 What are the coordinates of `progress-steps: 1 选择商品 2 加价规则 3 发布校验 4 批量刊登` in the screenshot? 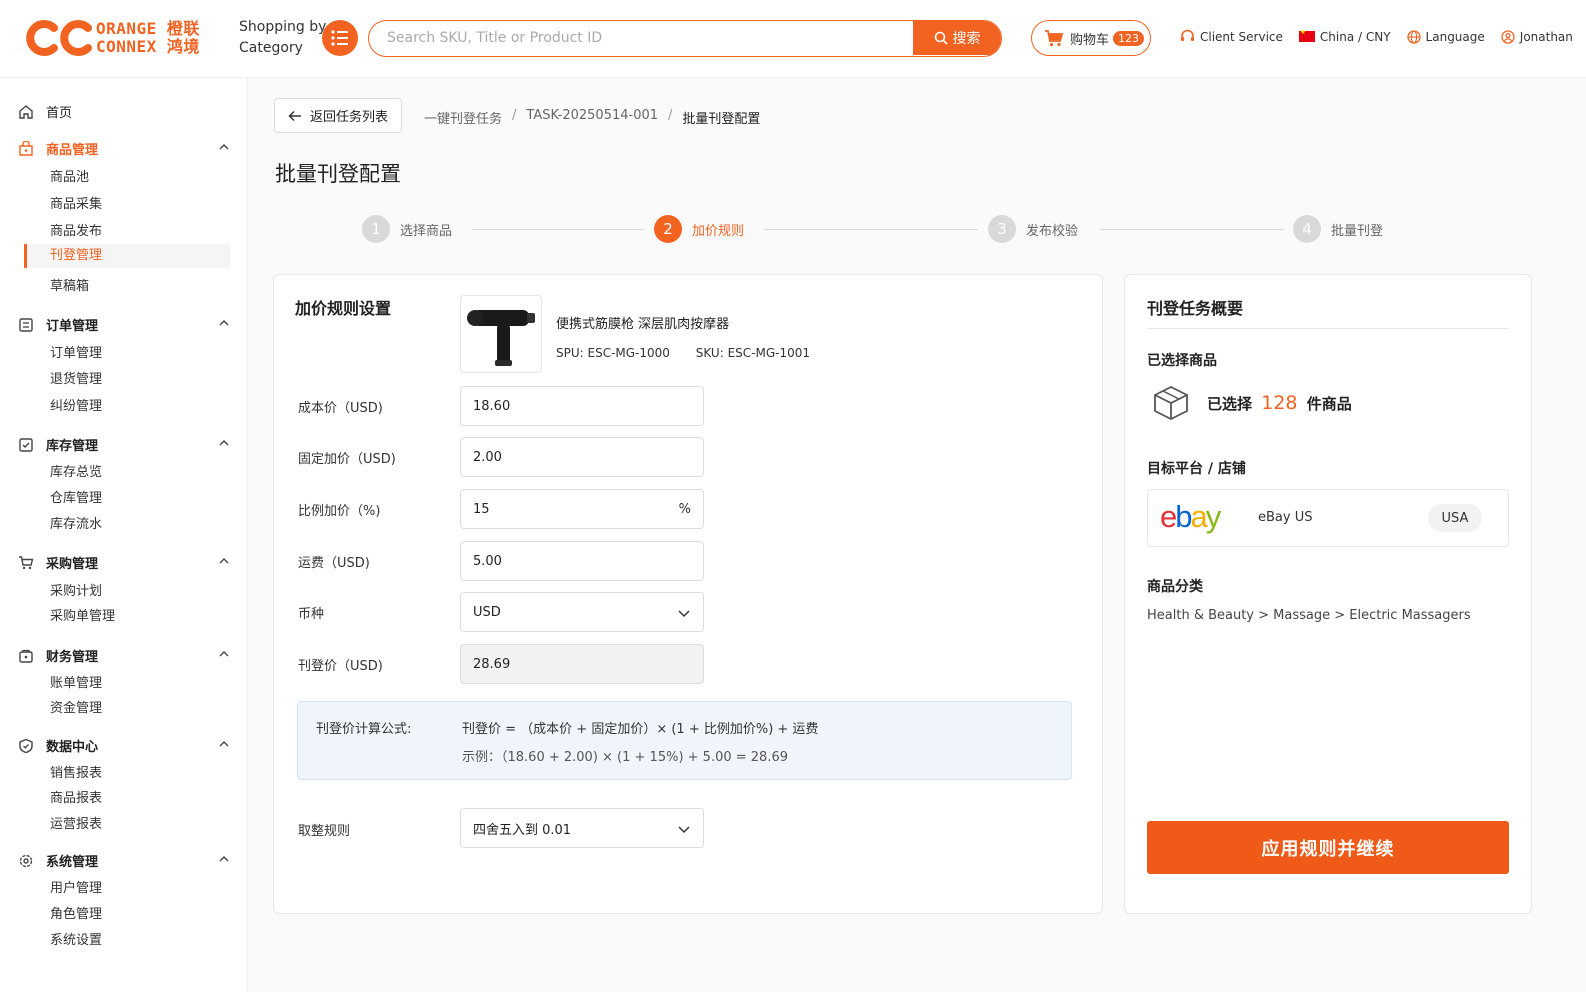 It's located at (877, 231).